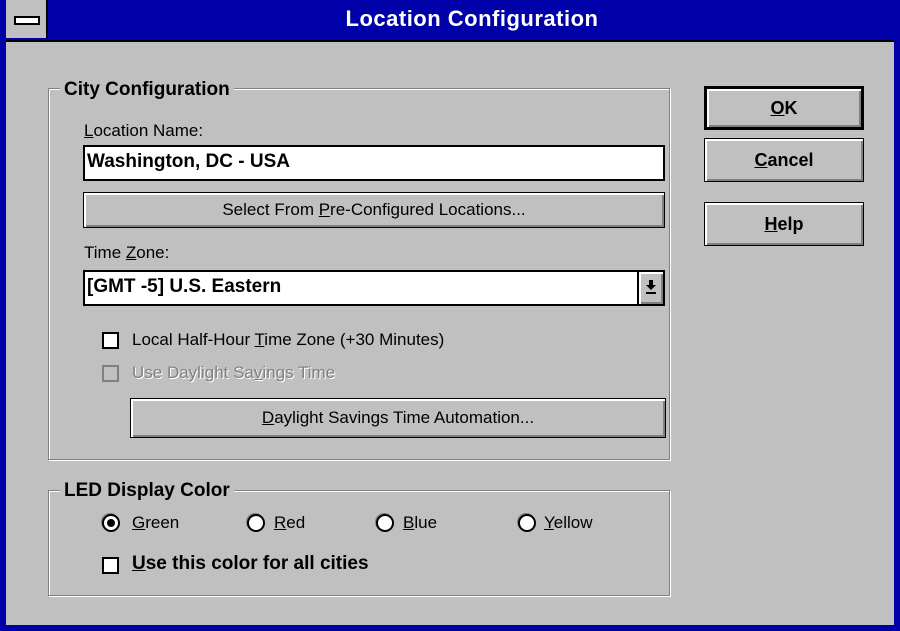 The height and width of the screenshot is (631, 900). What do you see at coordinates (147, 491) in the screenshot?
I see `led-display-color-legend: LED Display Color` at bounding box center [147, 491].